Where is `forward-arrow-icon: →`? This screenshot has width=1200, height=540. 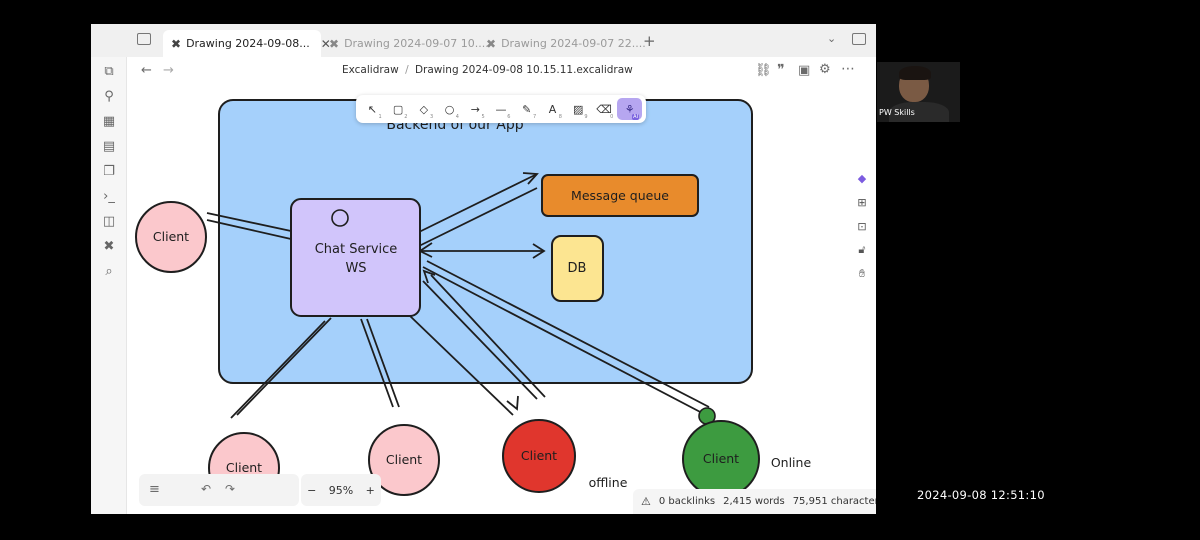 forward-arrow-icon: → is located at coordinates (168, 70).